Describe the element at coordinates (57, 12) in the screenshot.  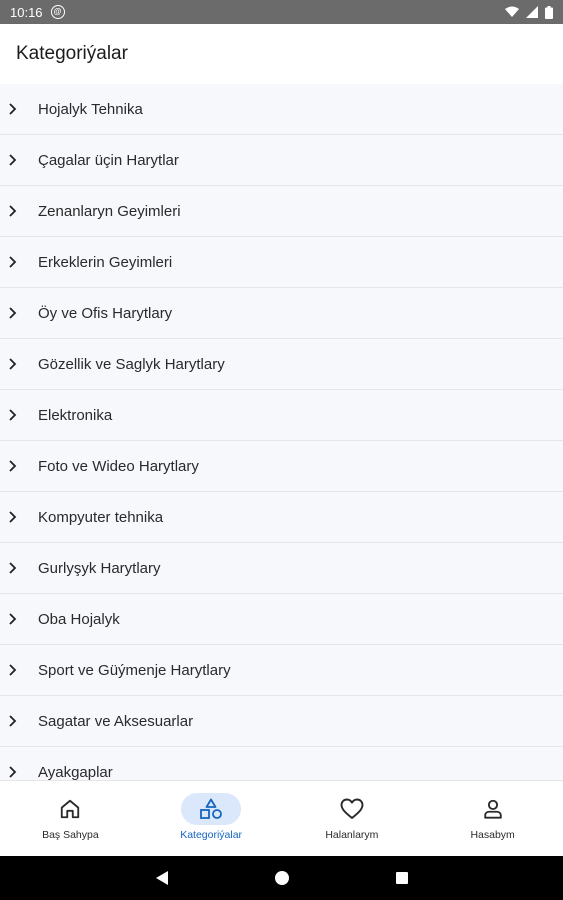
I see `at-sign-icon: @` at that location.